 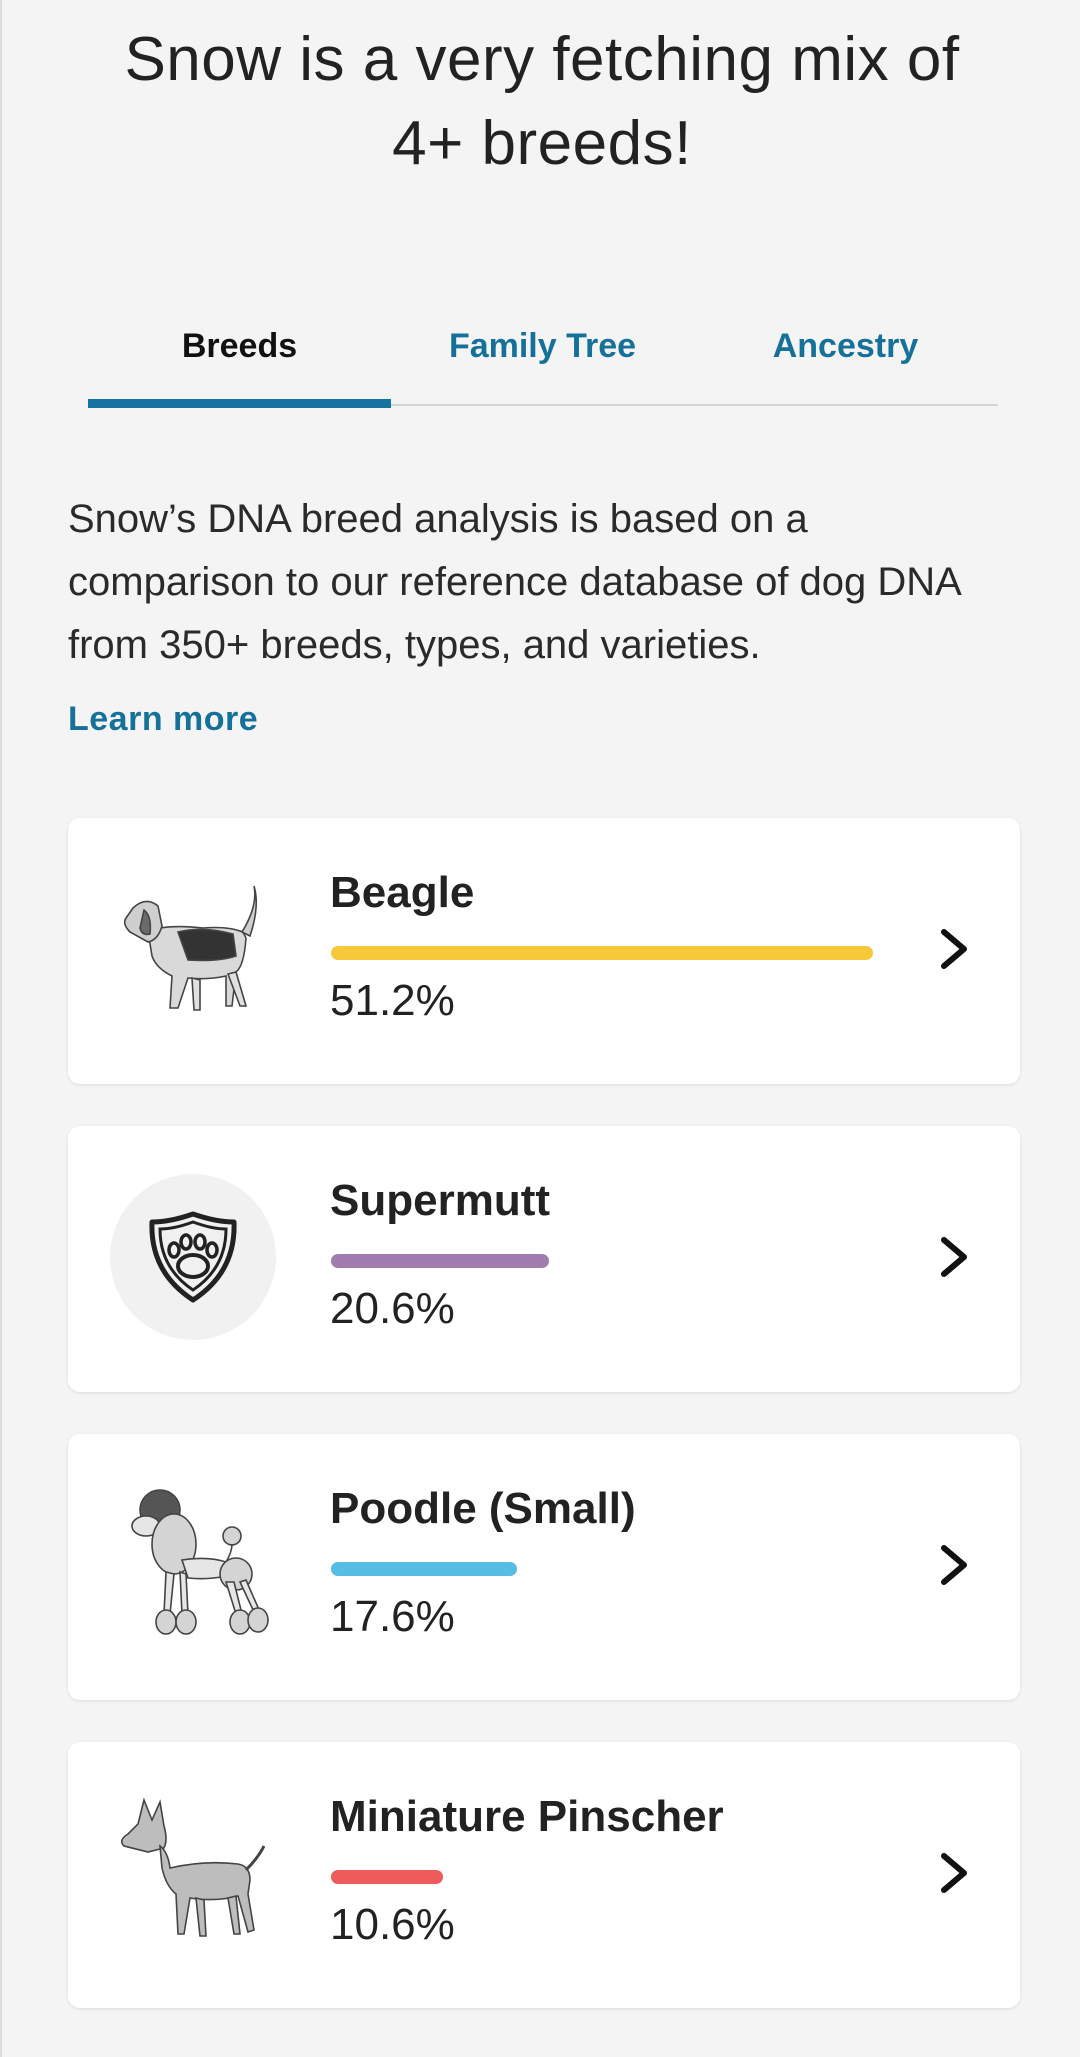 What do you see at coordinates (483, 1508) in the screenshot?
I see `breed-name: Poodle (Small)` at bounding box center [483, 1508].